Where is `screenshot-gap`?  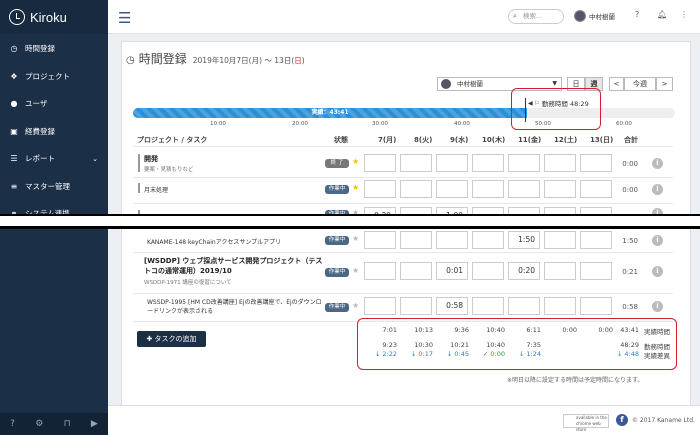 screenshot-gap is located at coordinates (350, 221).